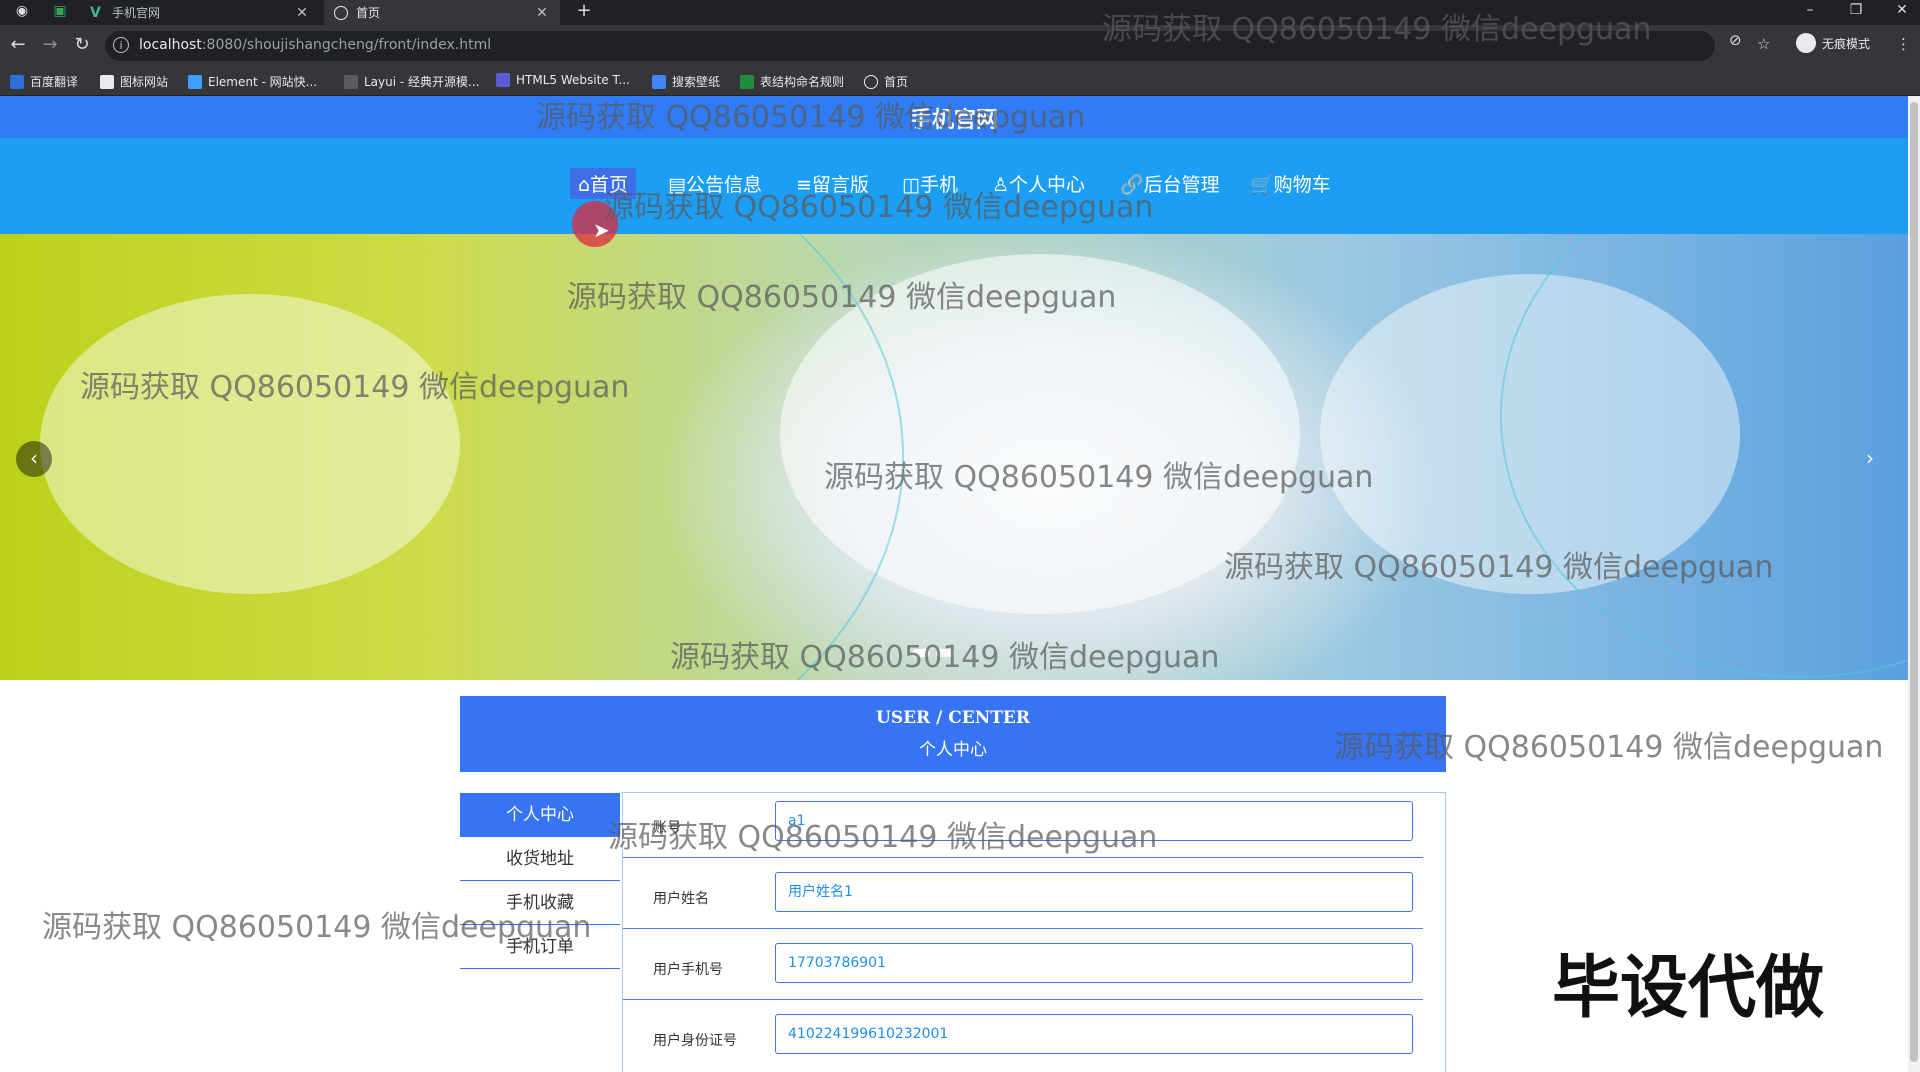  What do you see at coordinates (503, 80) in the screenshot?
I see `html5-icon` at bounding box center [503, 80].